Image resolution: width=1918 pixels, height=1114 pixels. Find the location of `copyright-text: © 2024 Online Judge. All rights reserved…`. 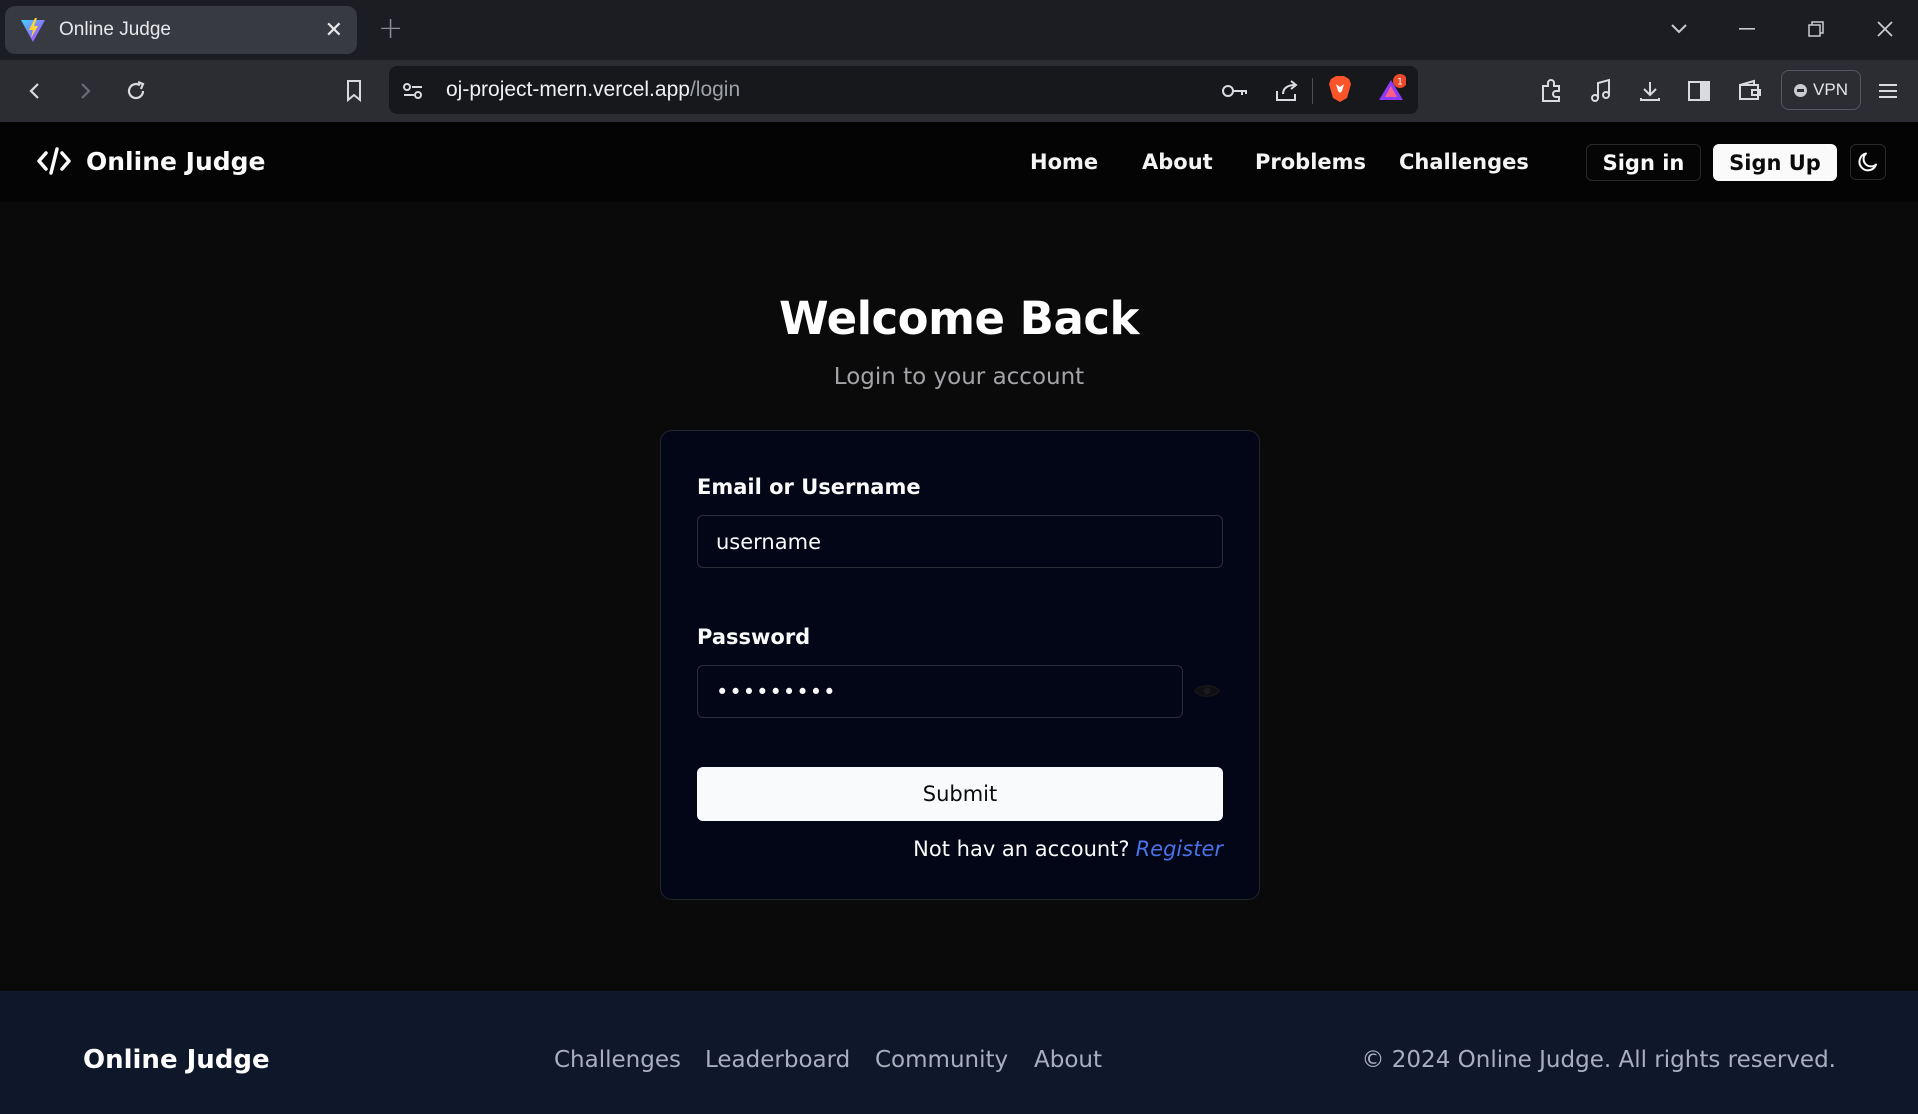

copyright-text: © 2024 Online Judge. All rights reserved… is located at coordinates (1598, 1060).